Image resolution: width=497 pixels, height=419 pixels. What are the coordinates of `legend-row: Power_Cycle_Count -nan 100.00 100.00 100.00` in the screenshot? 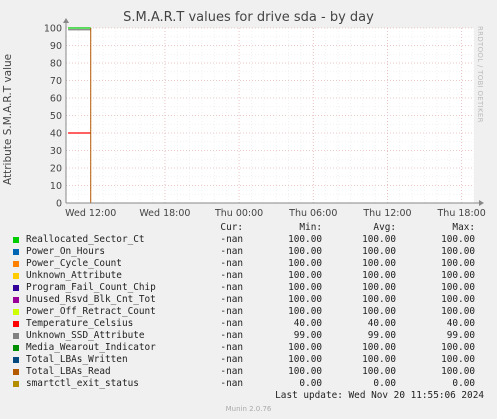 It's located at (247, 264).